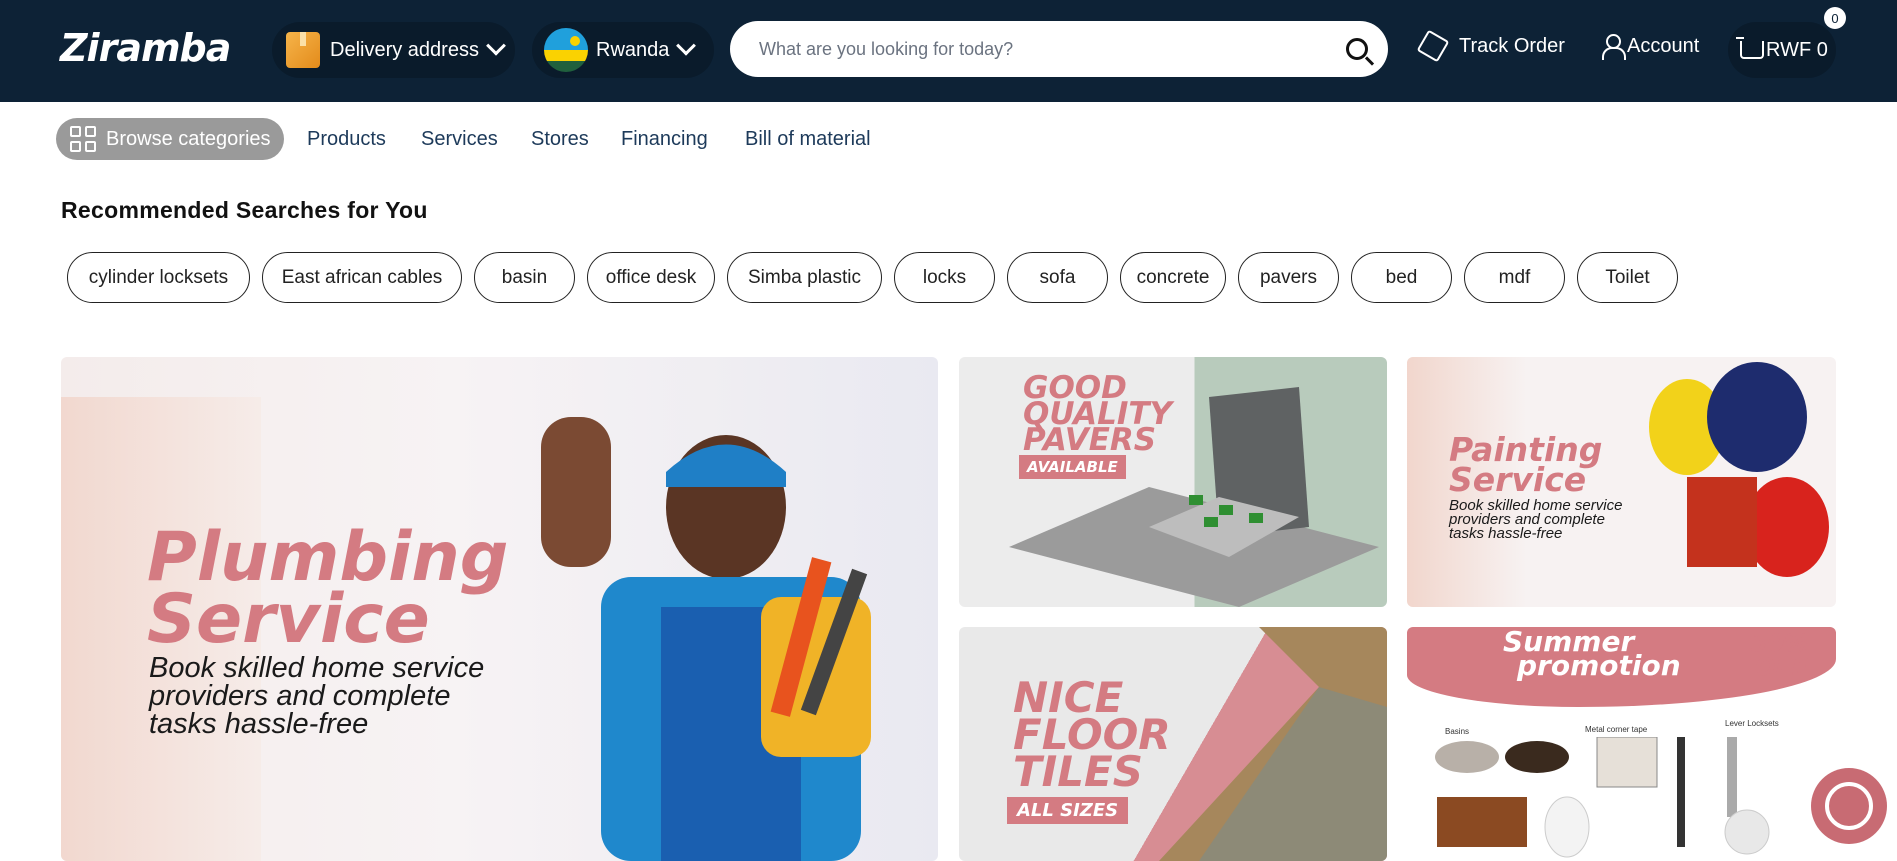  Describe the element at coordinates (1752, 723) in the screenshot. I see `product-label: Lever Locksets` at that location.